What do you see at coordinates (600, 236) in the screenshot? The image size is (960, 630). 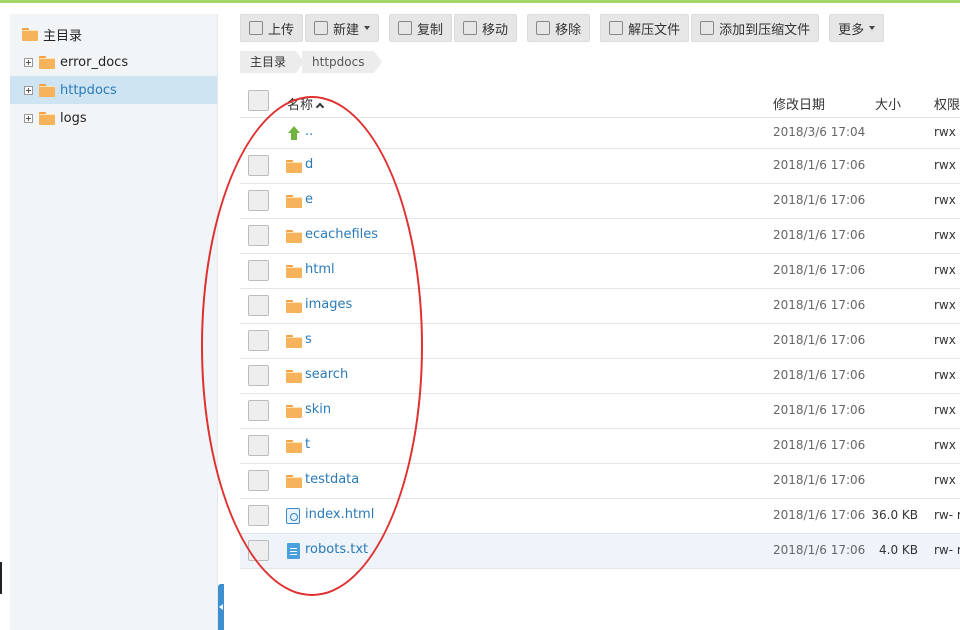 I see `table-row: ecachefiles 2018/1/6 17:06 rwx` at bounding box center [600, 236].